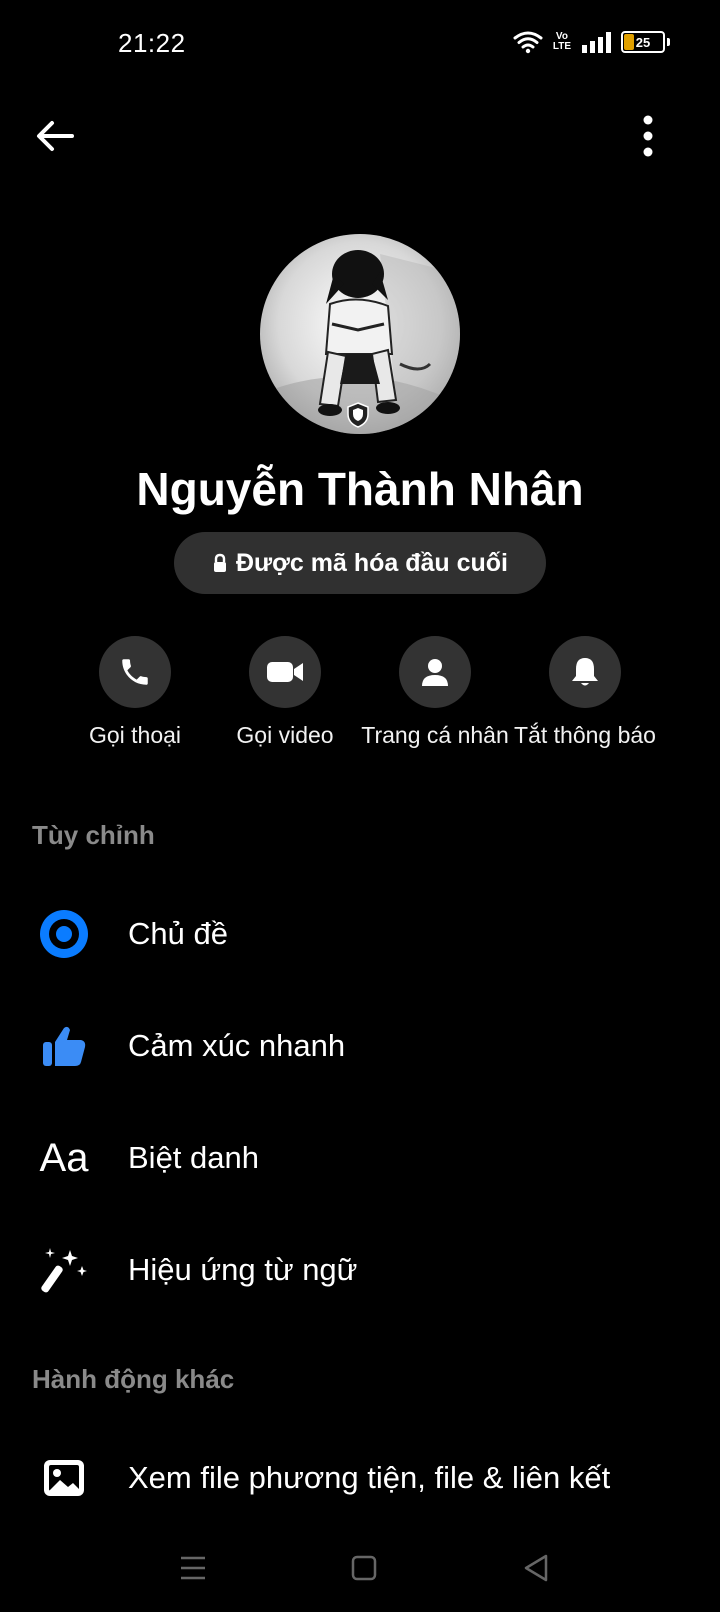  I want to click on video-call-circle, so click(285, 672).